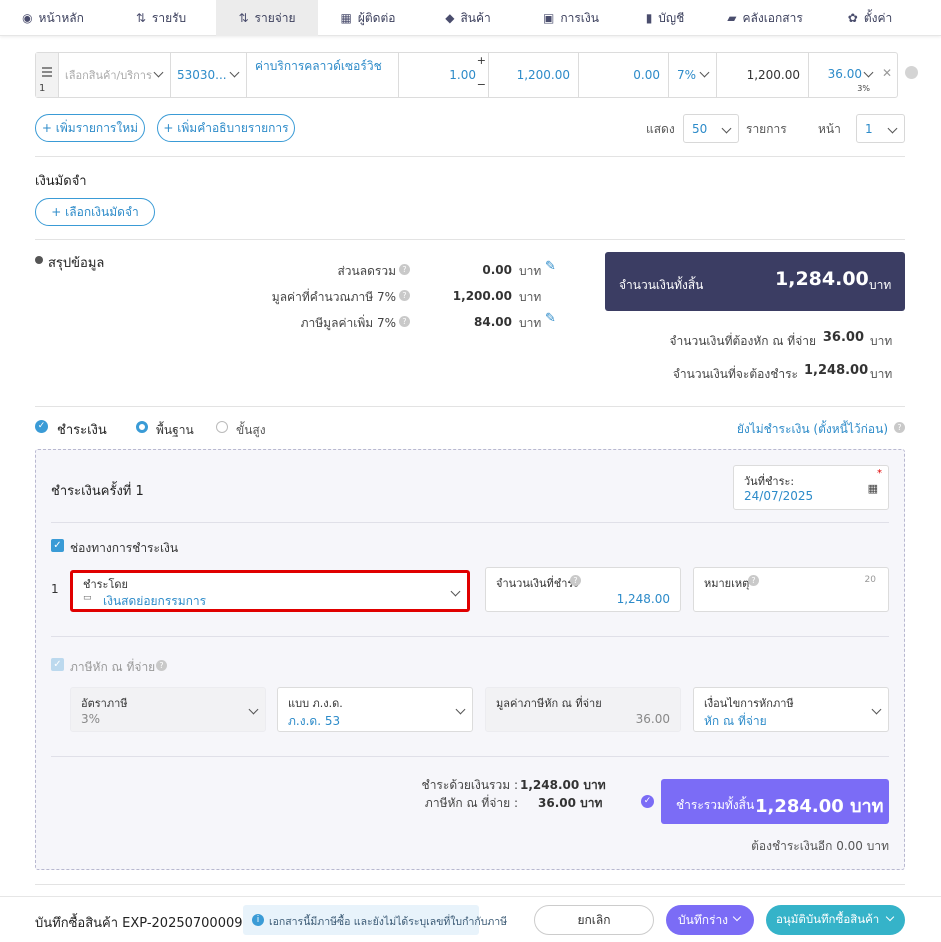 This screenshot has height=942, width=941. What do you see at coordinates (481, 84) in the screenshot?
I see `minus-icon: −` at bounding box center [481, 84].